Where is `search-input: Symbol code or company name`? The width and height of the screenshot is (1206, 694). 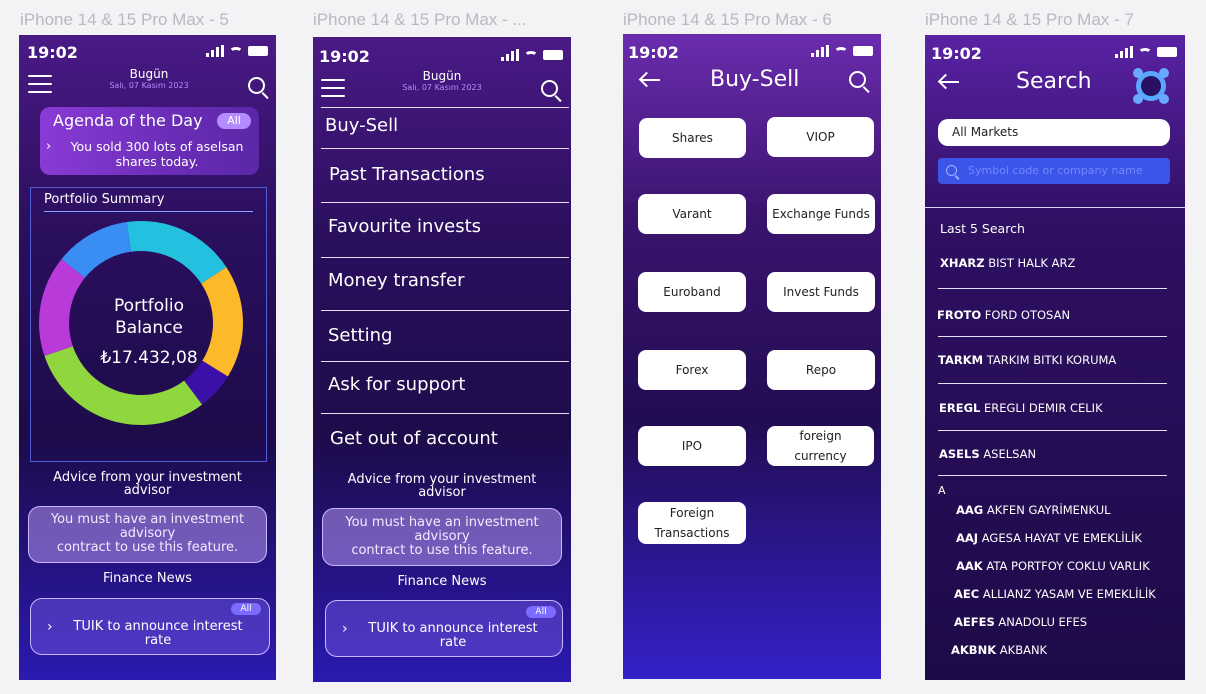 search-input: Symbol code or company name is located at coordinates (1054, 171).